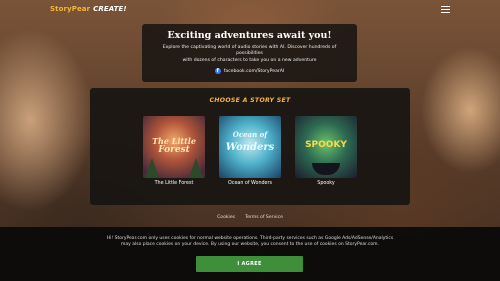 This screenshot has height=281, width=500. I want to click on logo: StoryPear CREATE!, so click(88, 9).